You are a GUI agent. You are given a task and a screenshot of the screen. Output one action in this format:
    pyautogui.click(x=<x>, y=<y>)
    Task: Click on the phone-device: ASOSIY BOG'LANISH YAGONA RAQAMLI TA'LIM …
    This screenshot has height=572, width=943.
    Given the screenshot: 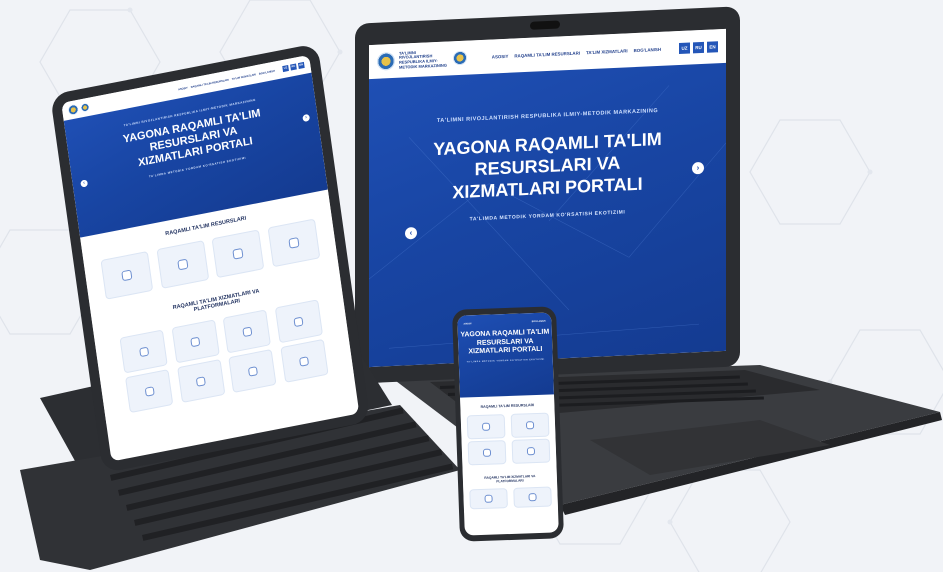 What is the action you would take?
    pyautogui.click(x=508, y=424)
    